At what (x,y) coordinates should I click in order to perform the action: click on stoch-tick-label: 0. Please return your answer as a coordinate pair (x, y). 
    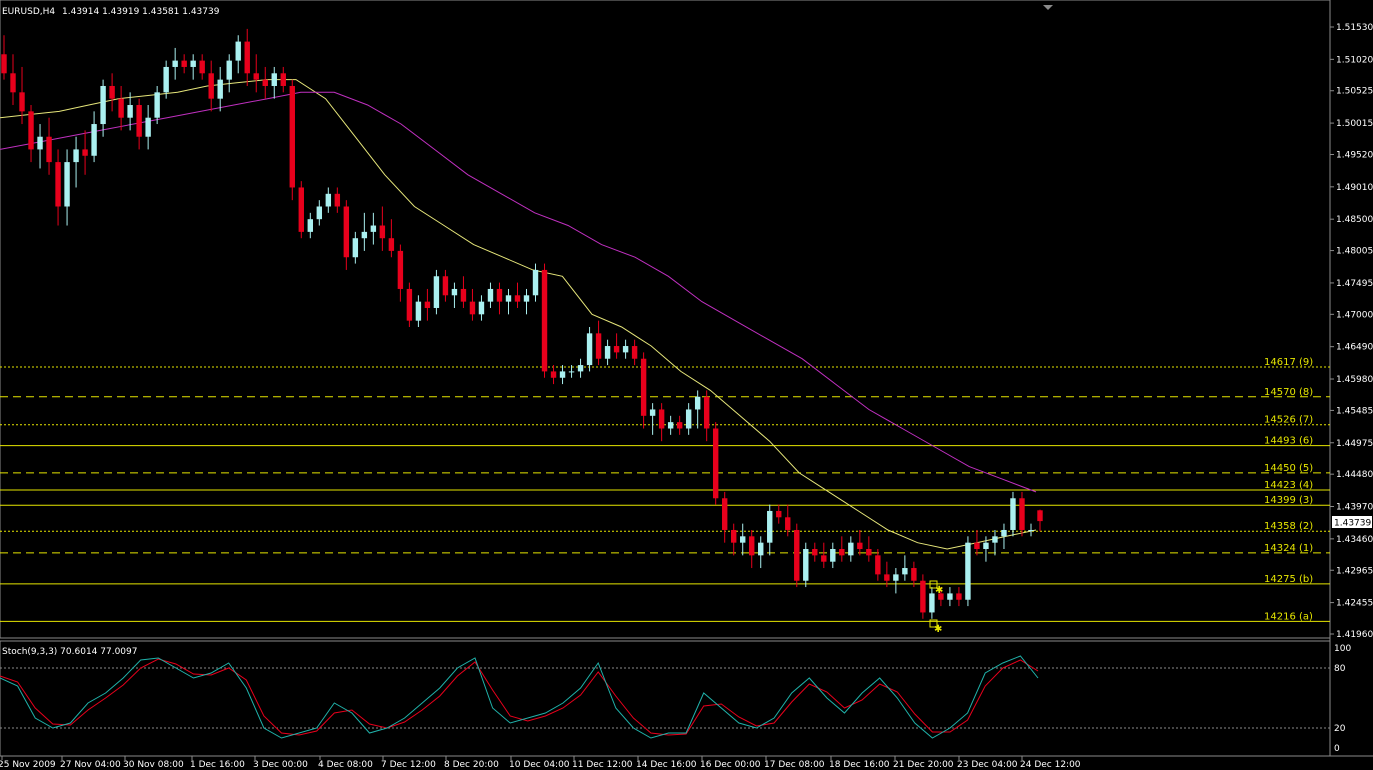
    Looking at the image, I should click on (1337, 749).